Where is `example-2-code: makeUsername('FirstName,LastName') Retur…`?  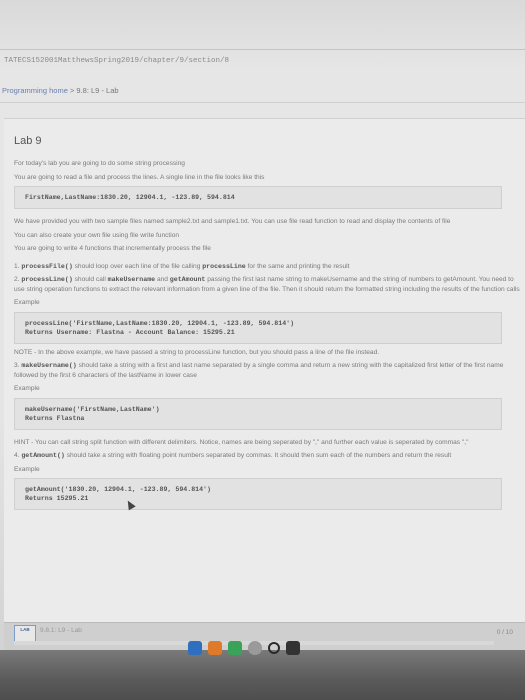 example-2-code: makeUsername('FirstName,LastName') Retur… is located at coordinates (258, 413).